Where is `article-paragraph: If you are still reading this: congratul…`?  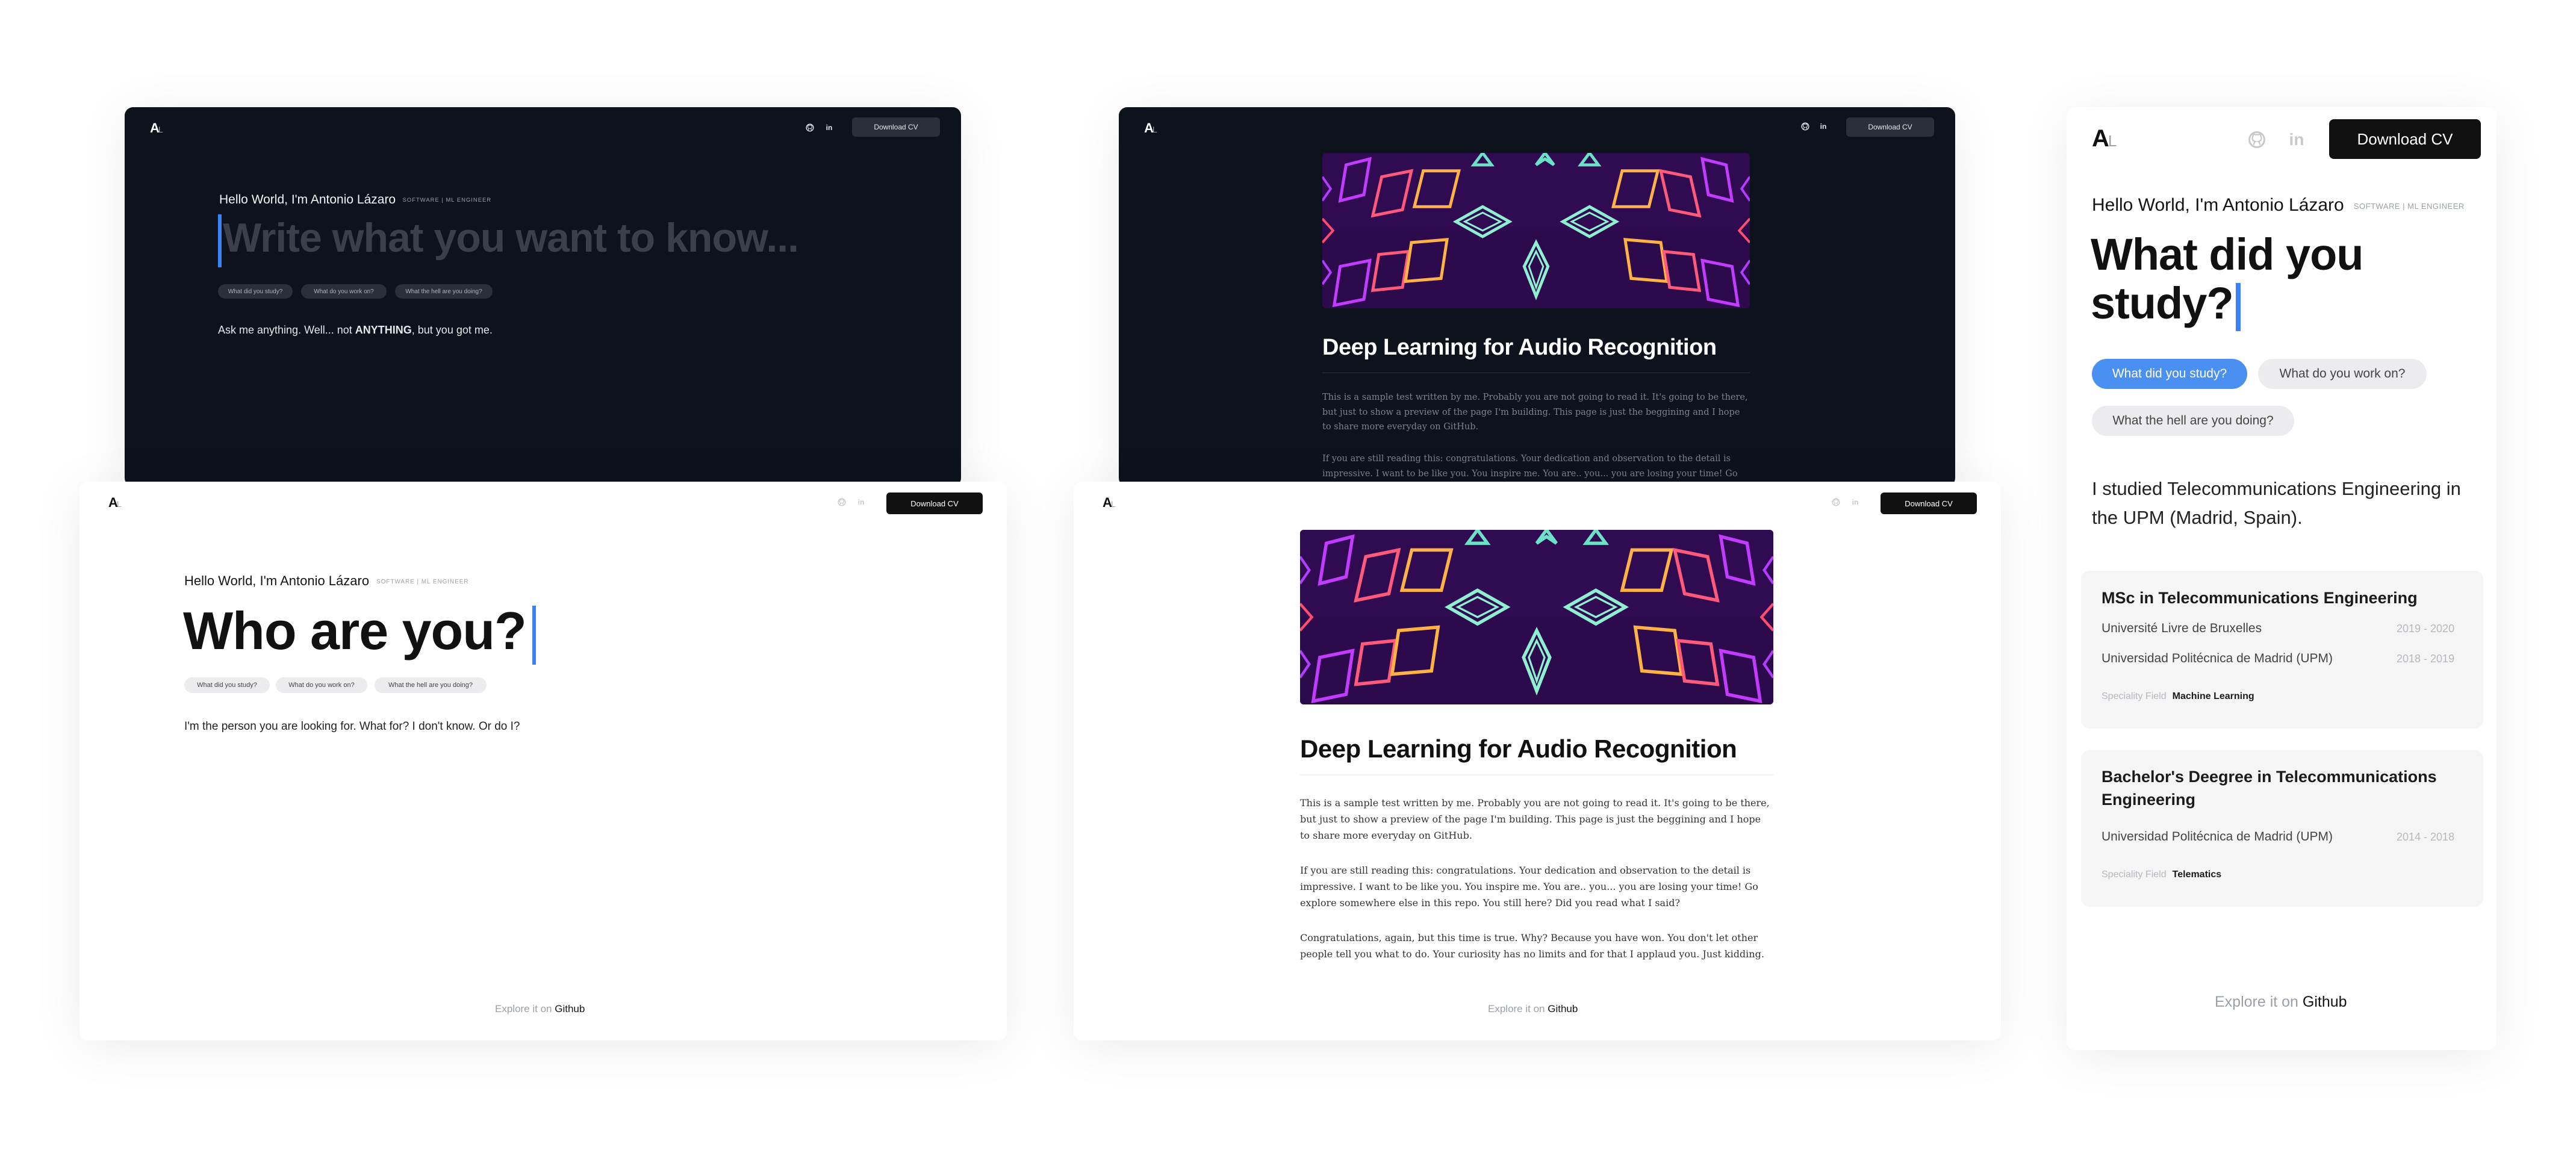
article-paragraph: If you are still reading this: congratul… is located at coordinates (1529, 887).